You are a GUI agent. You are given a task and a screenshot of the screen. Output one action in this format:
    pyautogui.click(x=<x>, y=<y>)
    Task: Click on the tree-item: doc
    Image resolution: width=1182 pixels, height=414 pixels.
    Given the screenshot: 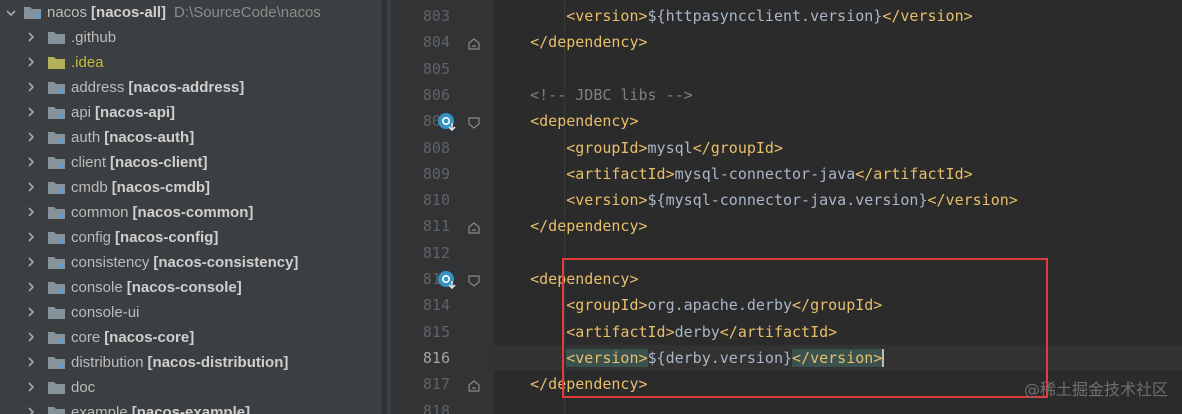 What is the action you would take?
    pyautogui.click(x=191, y=387)
    